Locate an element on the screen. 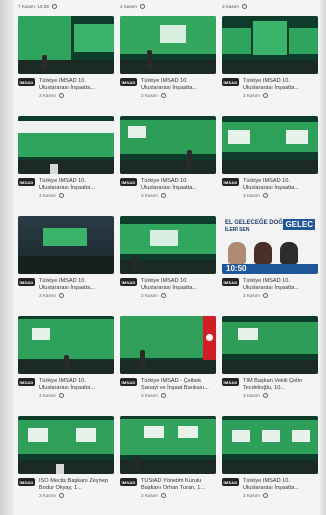 Image resolution: width=326 pixels, height=515 pixels. top-meta-2: 4 Kasım is located at coordinates (168, 6).